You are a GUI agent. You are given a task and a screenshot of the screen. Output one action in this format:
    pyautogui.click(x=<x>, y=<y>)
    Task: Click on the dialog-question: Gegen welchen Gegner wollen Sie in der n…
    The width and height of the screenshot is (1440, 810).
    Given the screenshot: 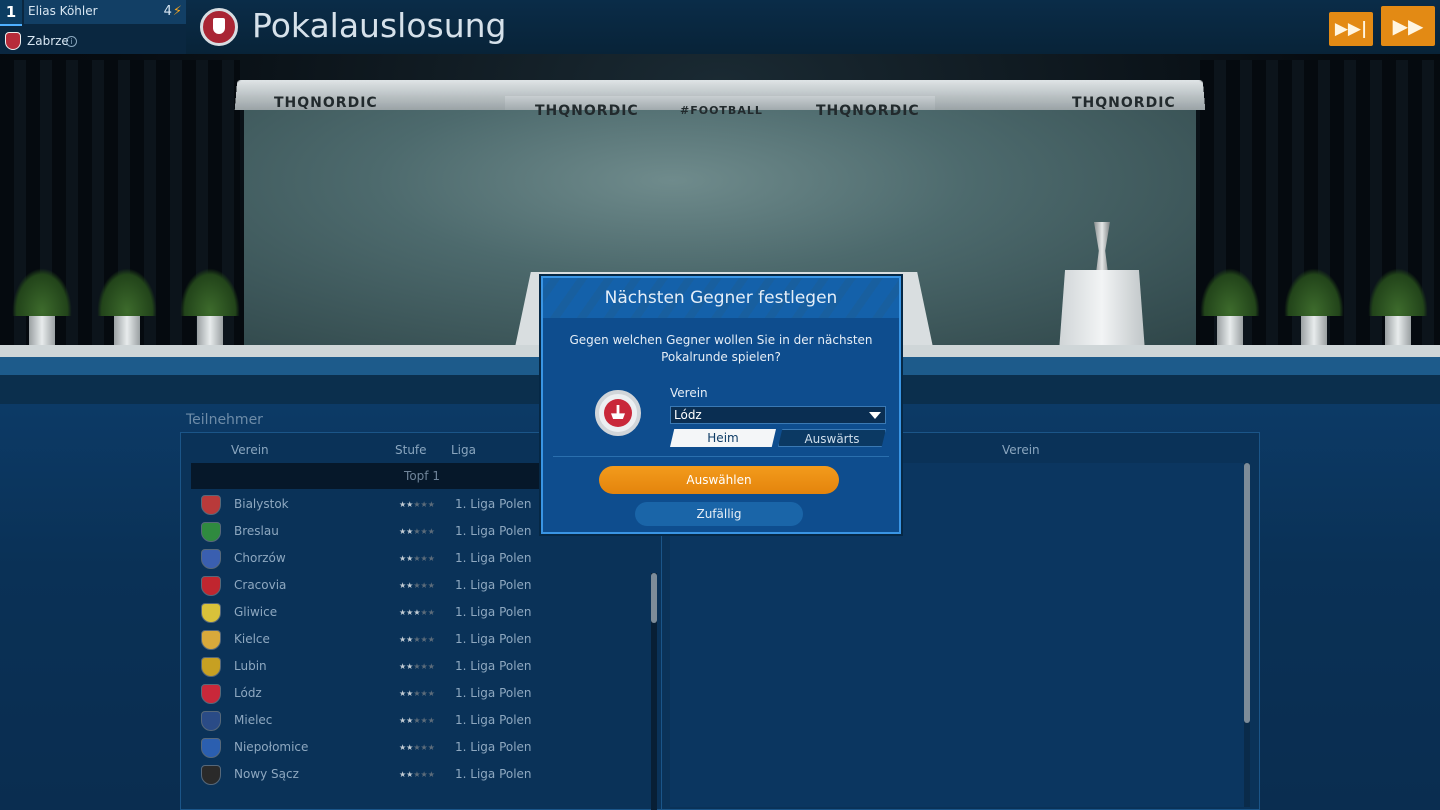 What is the action you would take?
    pyautogui.click(x=721, y=348)
    